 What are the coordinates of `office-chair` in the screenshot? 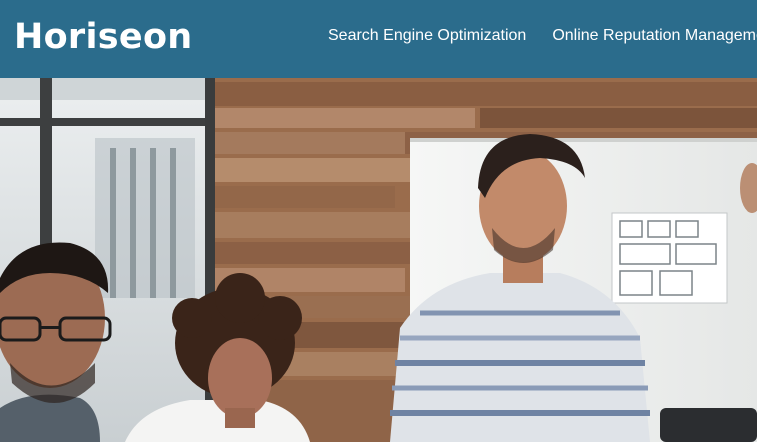 It's located at (708, 425).